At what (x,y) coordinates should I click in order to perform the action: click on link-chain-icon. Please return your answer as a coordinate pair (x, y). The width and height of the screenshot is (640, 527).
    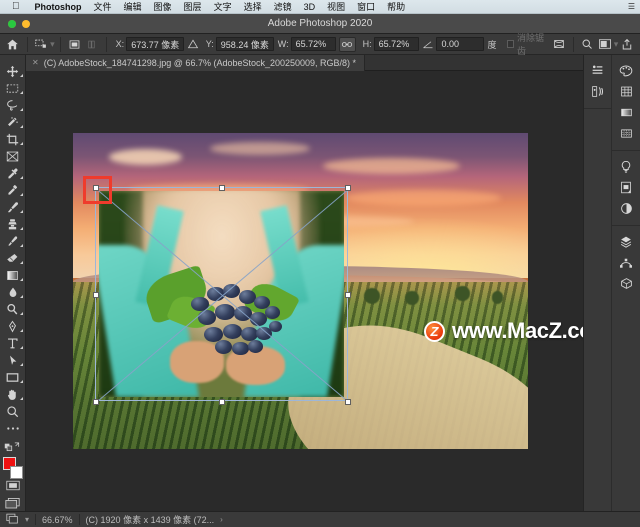
    Looking at the image, I should click on (347, 44).